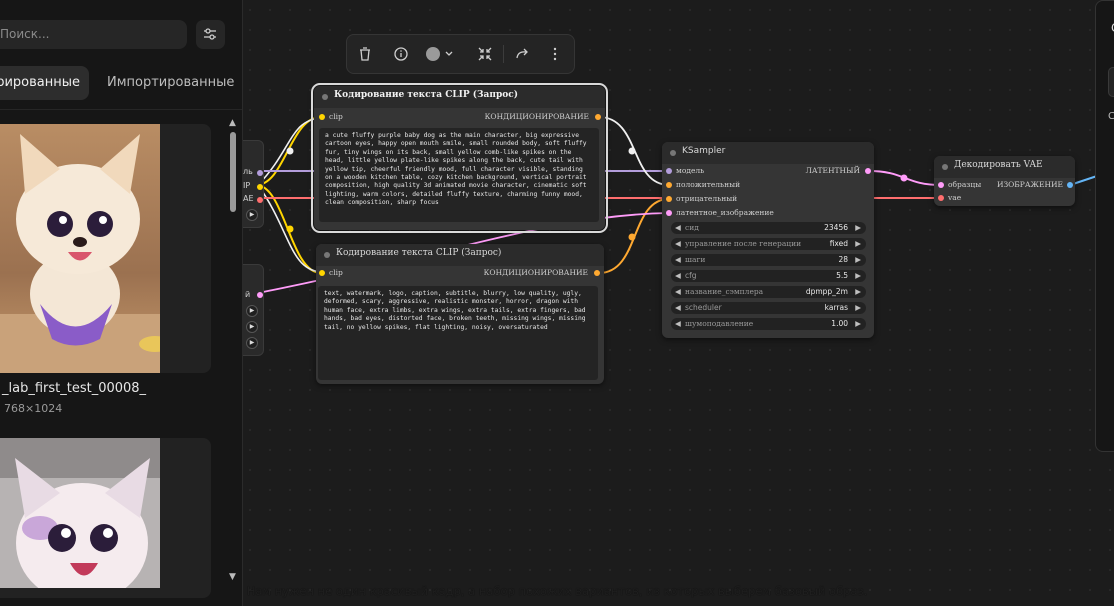 The image size is (1114, 606). I want to click on redo-icon, so click(523, 54).